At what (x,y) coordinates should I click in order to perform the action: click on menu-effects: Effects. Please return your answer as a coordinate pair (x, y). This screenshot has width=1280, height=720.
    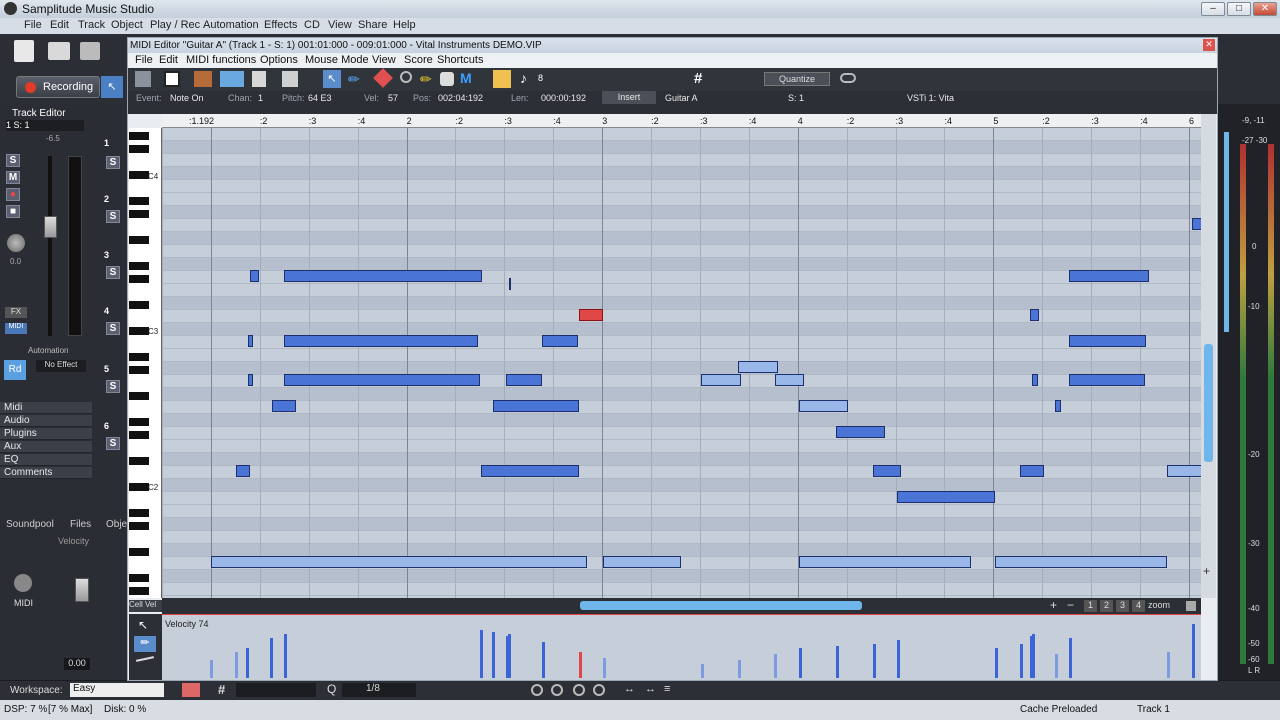
    Looking at the image, I should click on (280, 25).